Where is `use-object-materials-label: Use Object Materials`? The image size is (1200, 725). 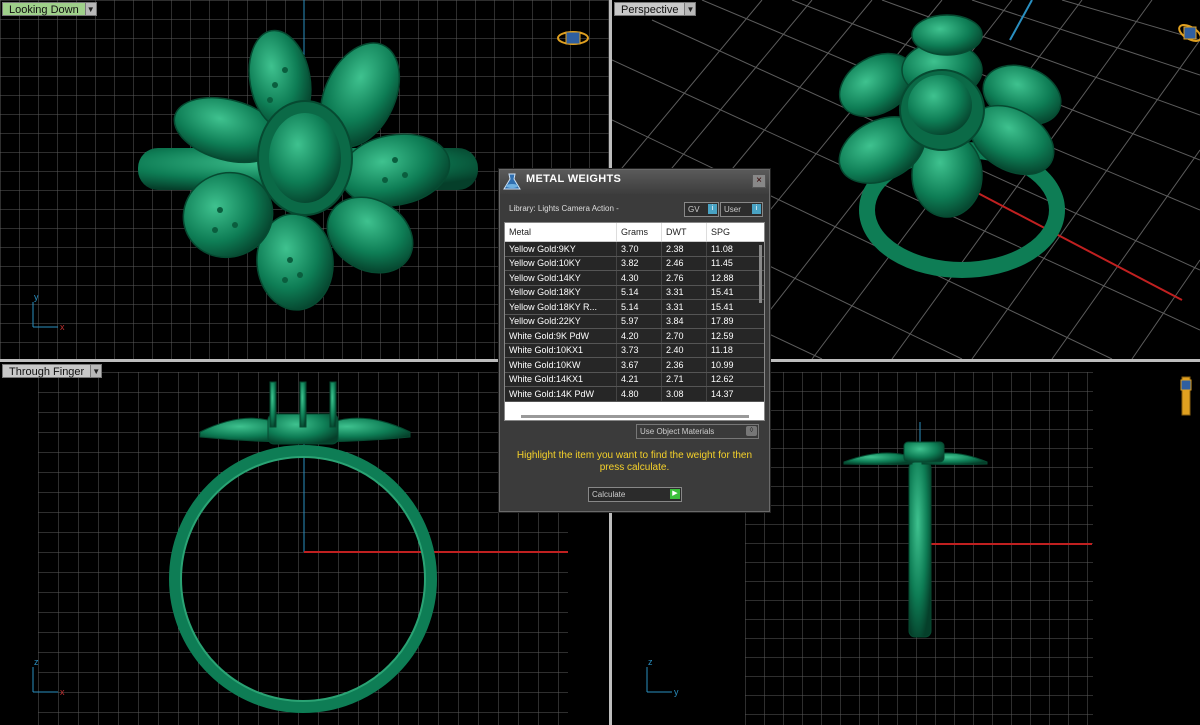
use-object-materials-label: Use Object Materials is located at coordinates (677, 431).